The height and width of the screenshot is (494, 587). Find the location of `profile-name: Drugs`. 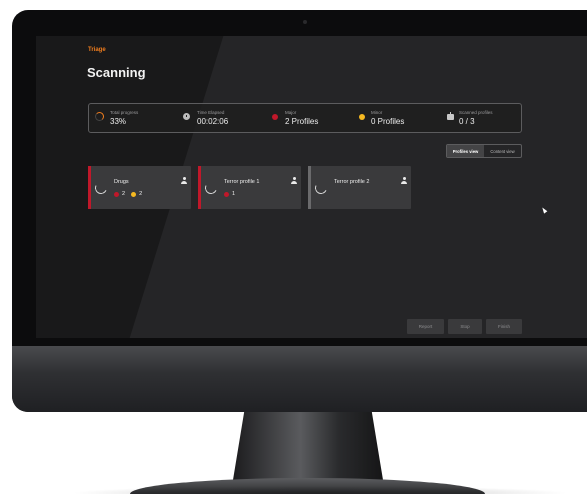

profile-name: Drugs is located at coordinates (121, 182).